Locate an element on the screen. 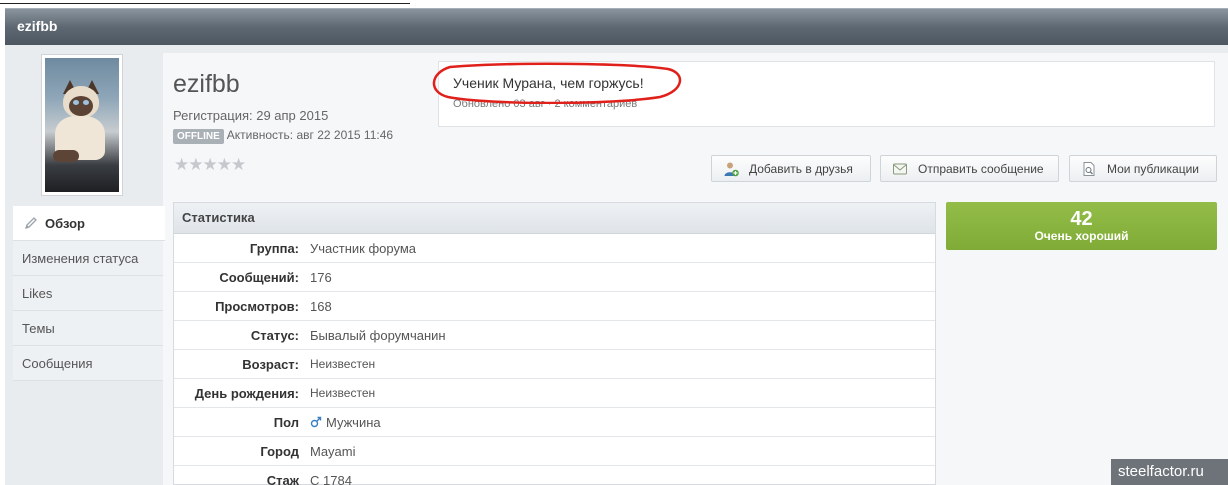 Image resolution: width=1228 pixels, height=485 pixels. sidebar-item-label: Темы is located at coordinates (38, 328).